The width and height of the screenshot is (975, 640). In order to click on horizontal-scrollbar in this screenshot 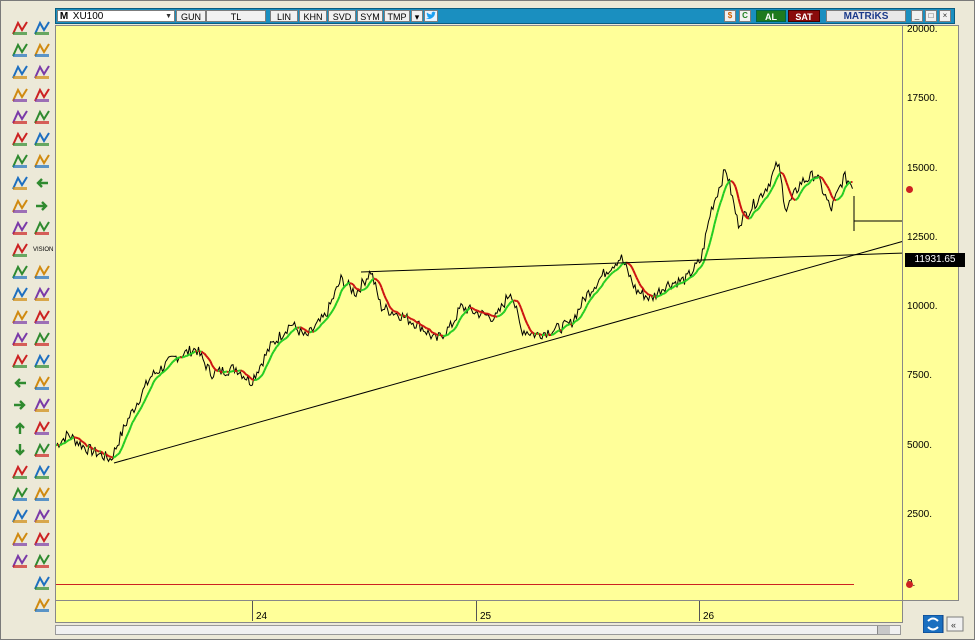, I will do `click(478, 630)`.